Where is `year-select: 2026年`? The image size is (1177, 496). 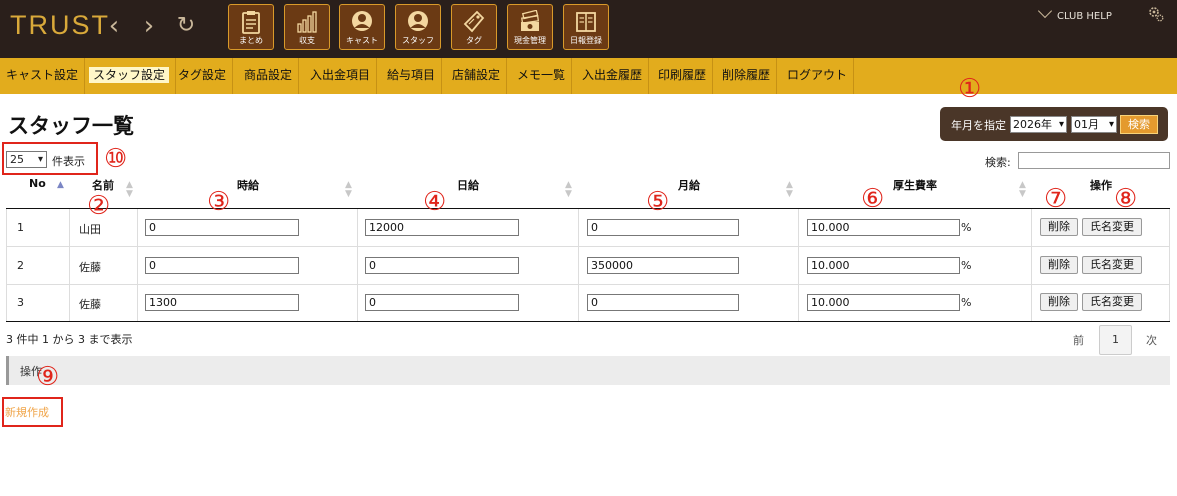 year-select: 2026年 is located at coordinates (1038, 124).